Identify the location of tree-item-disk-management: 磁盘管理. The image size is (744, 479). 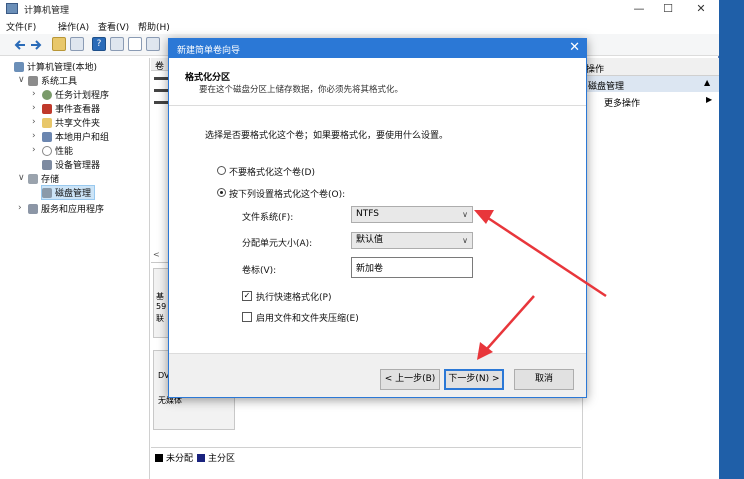
(68, 192).